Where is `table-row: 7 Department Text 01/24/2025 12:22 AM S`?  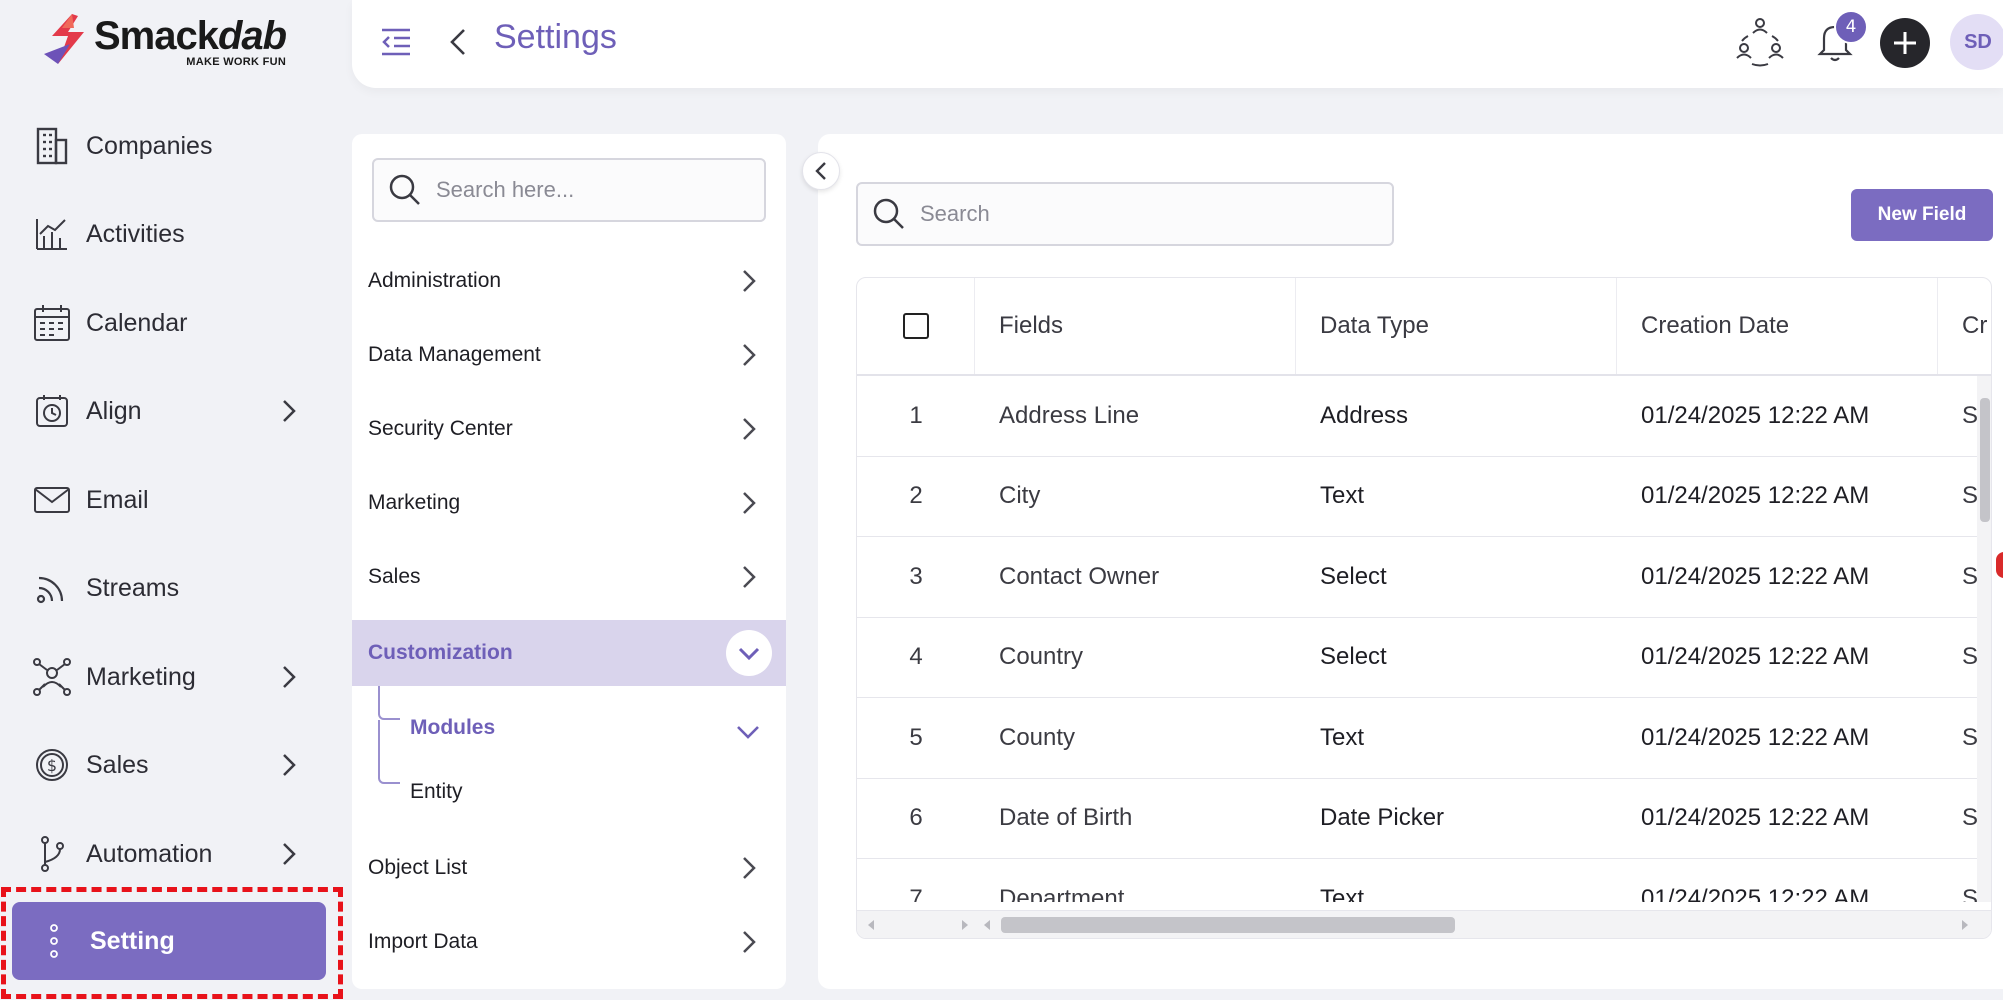 table-row: 7 Department Text 01/24/2025 12:22 AM S is located at coordinates (1424, 880).